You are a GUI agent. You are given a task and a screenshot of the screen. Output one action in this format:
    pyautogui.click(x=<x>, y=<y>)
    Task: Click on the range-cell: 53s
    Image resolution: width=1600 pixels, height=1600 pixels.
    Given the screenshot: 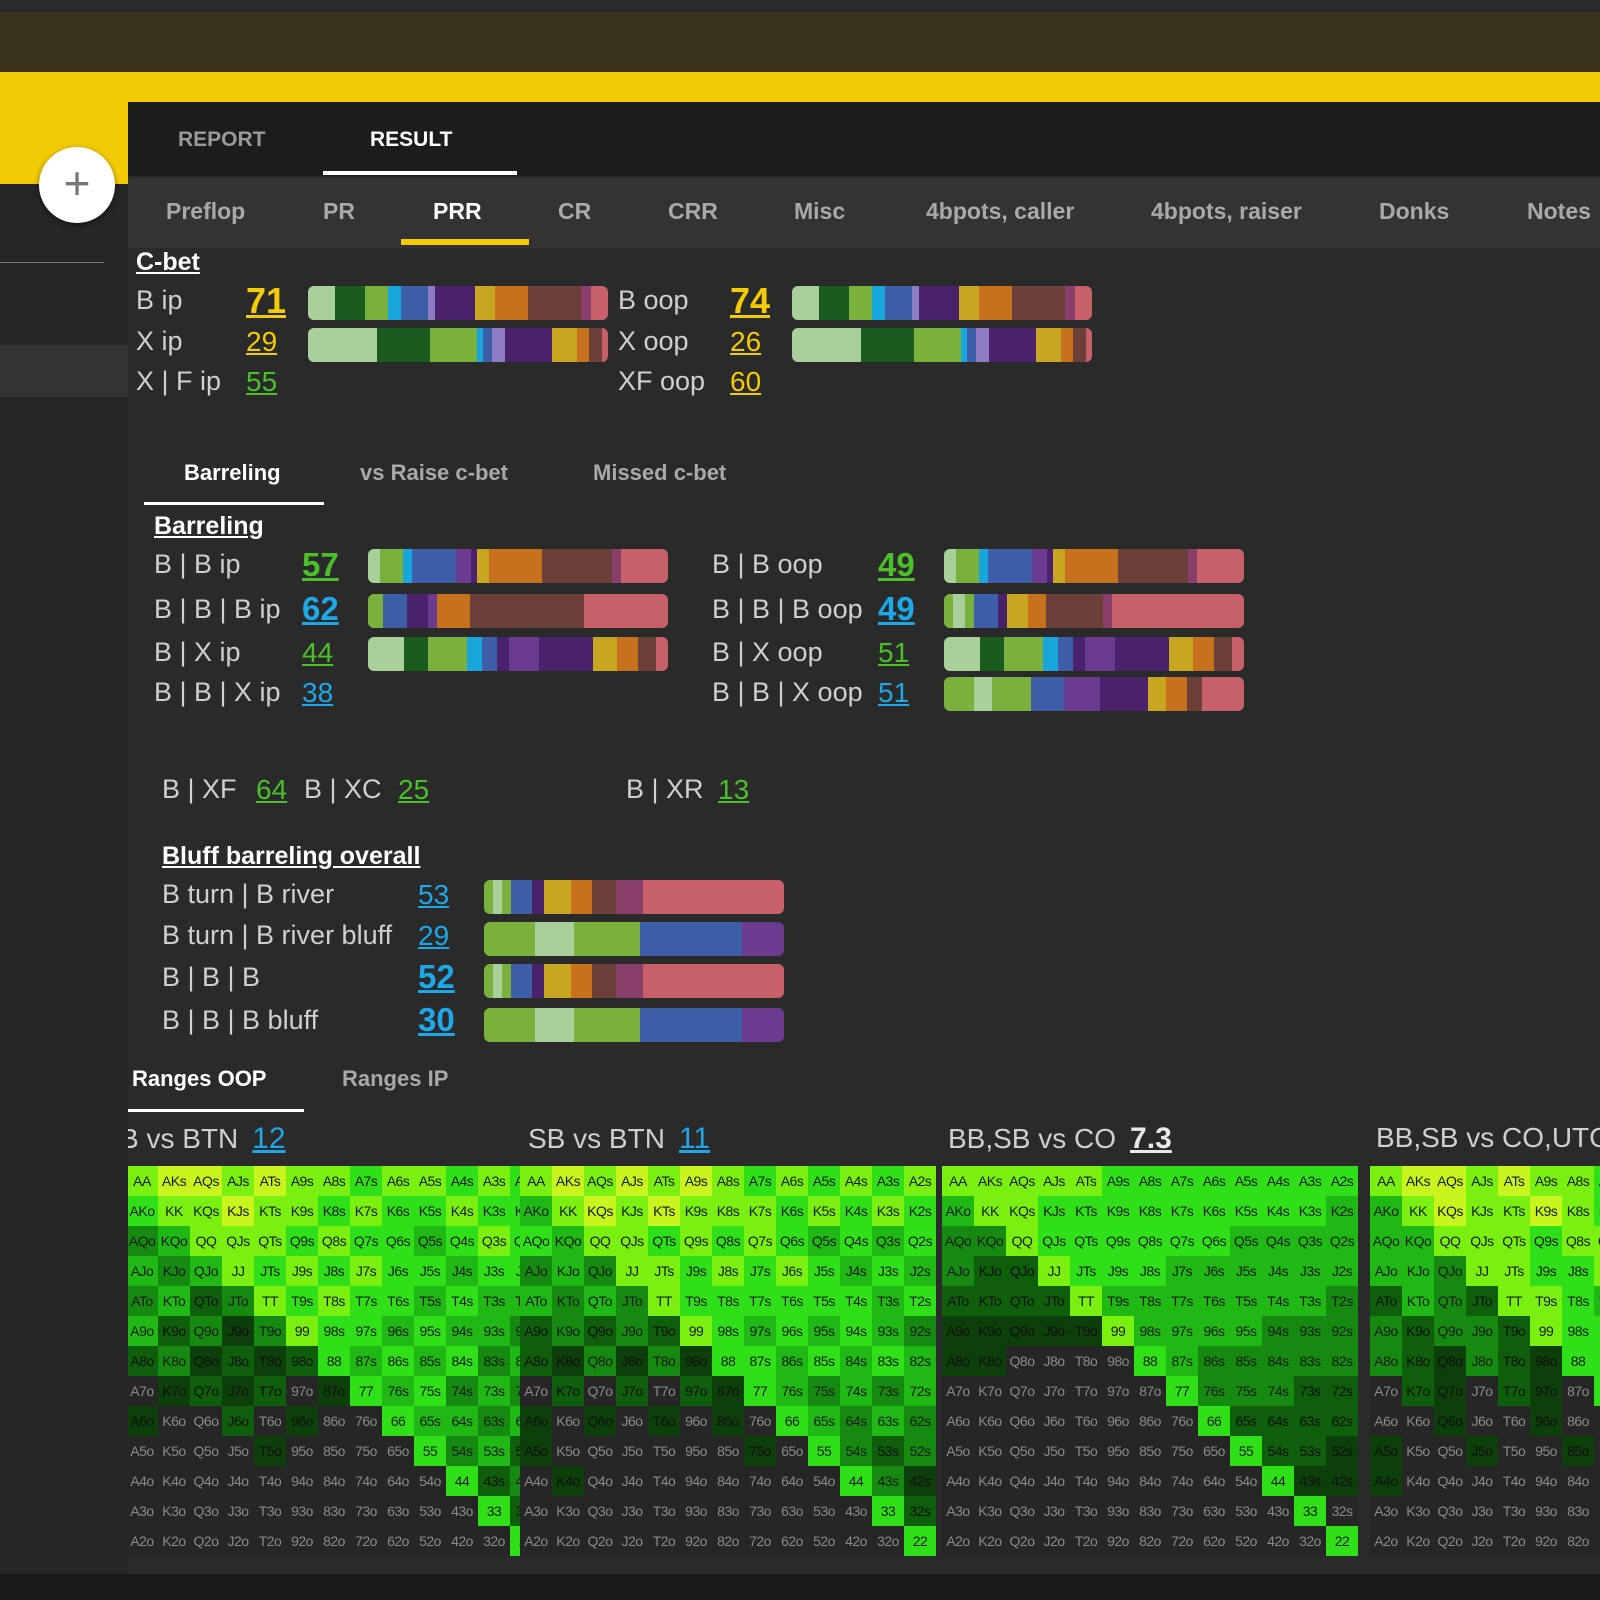 What is the action you would take?
    pyautogui.click(x=888, y=1451)
    